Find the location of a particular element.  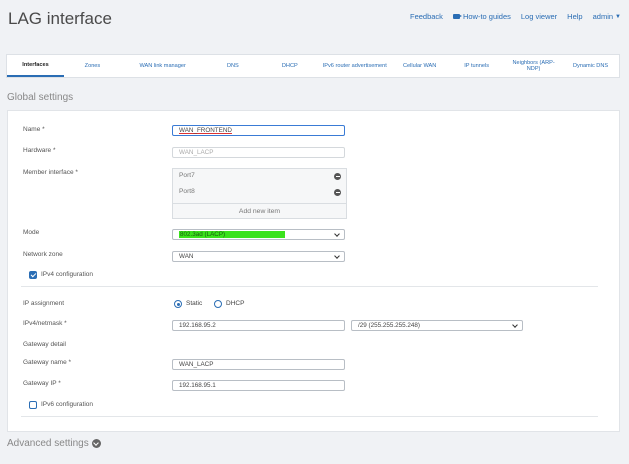

advanced-settings-title: Advanced settings is located at coordinates (48, 443).